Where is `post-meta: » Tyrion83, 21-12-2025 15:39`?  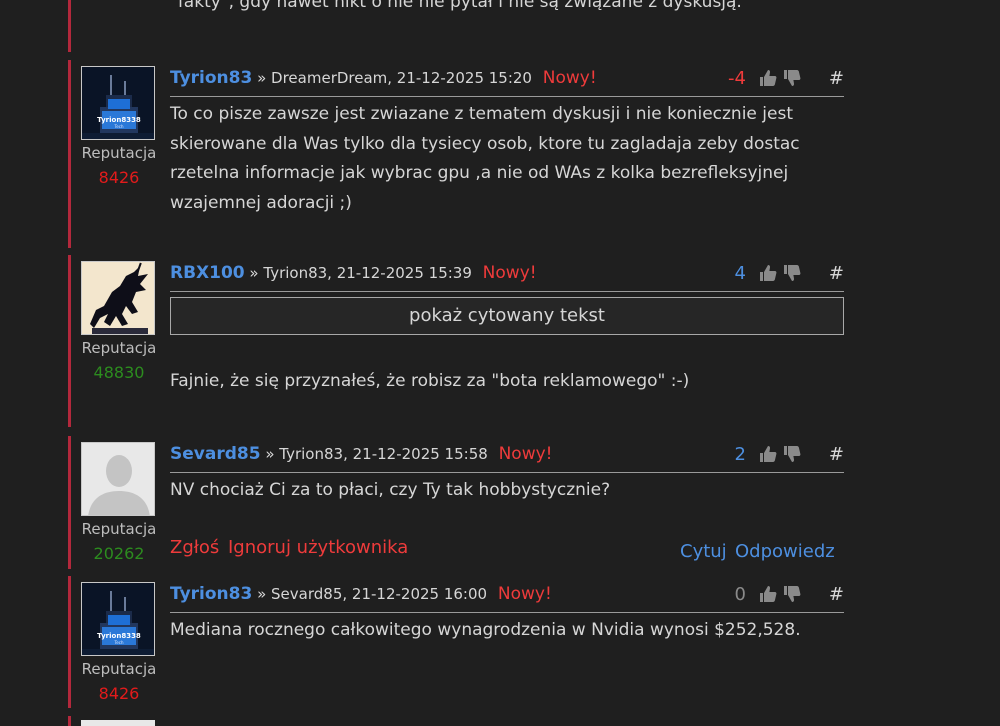
post-meta: » Tyrion83, 21-12-2025 15:39 is located at coordinates (360, 273).